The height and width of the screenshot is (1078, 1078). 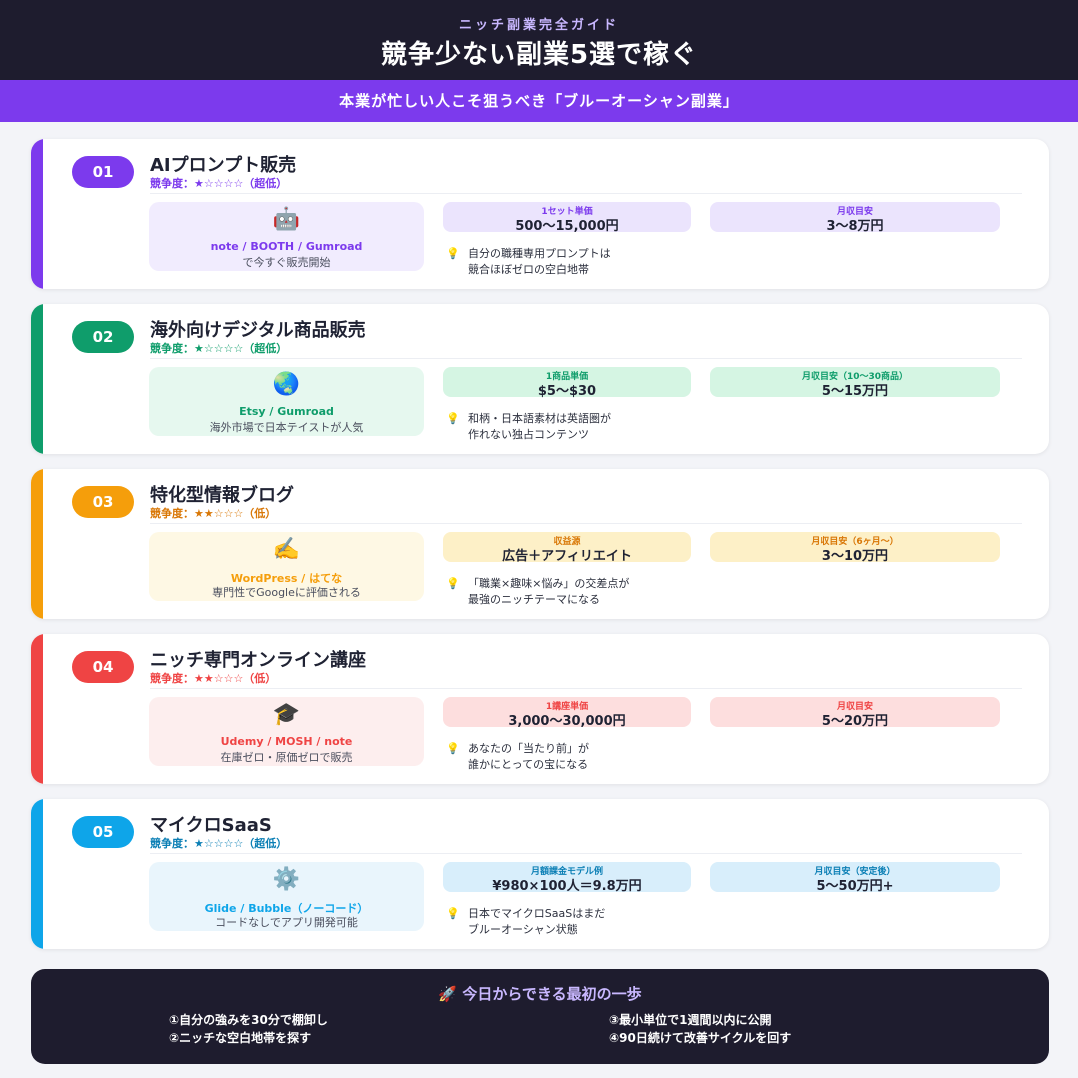 I want to click on tip-line: 「職業×趣味×悩み」の交差点が, so click(x=549, y=583).